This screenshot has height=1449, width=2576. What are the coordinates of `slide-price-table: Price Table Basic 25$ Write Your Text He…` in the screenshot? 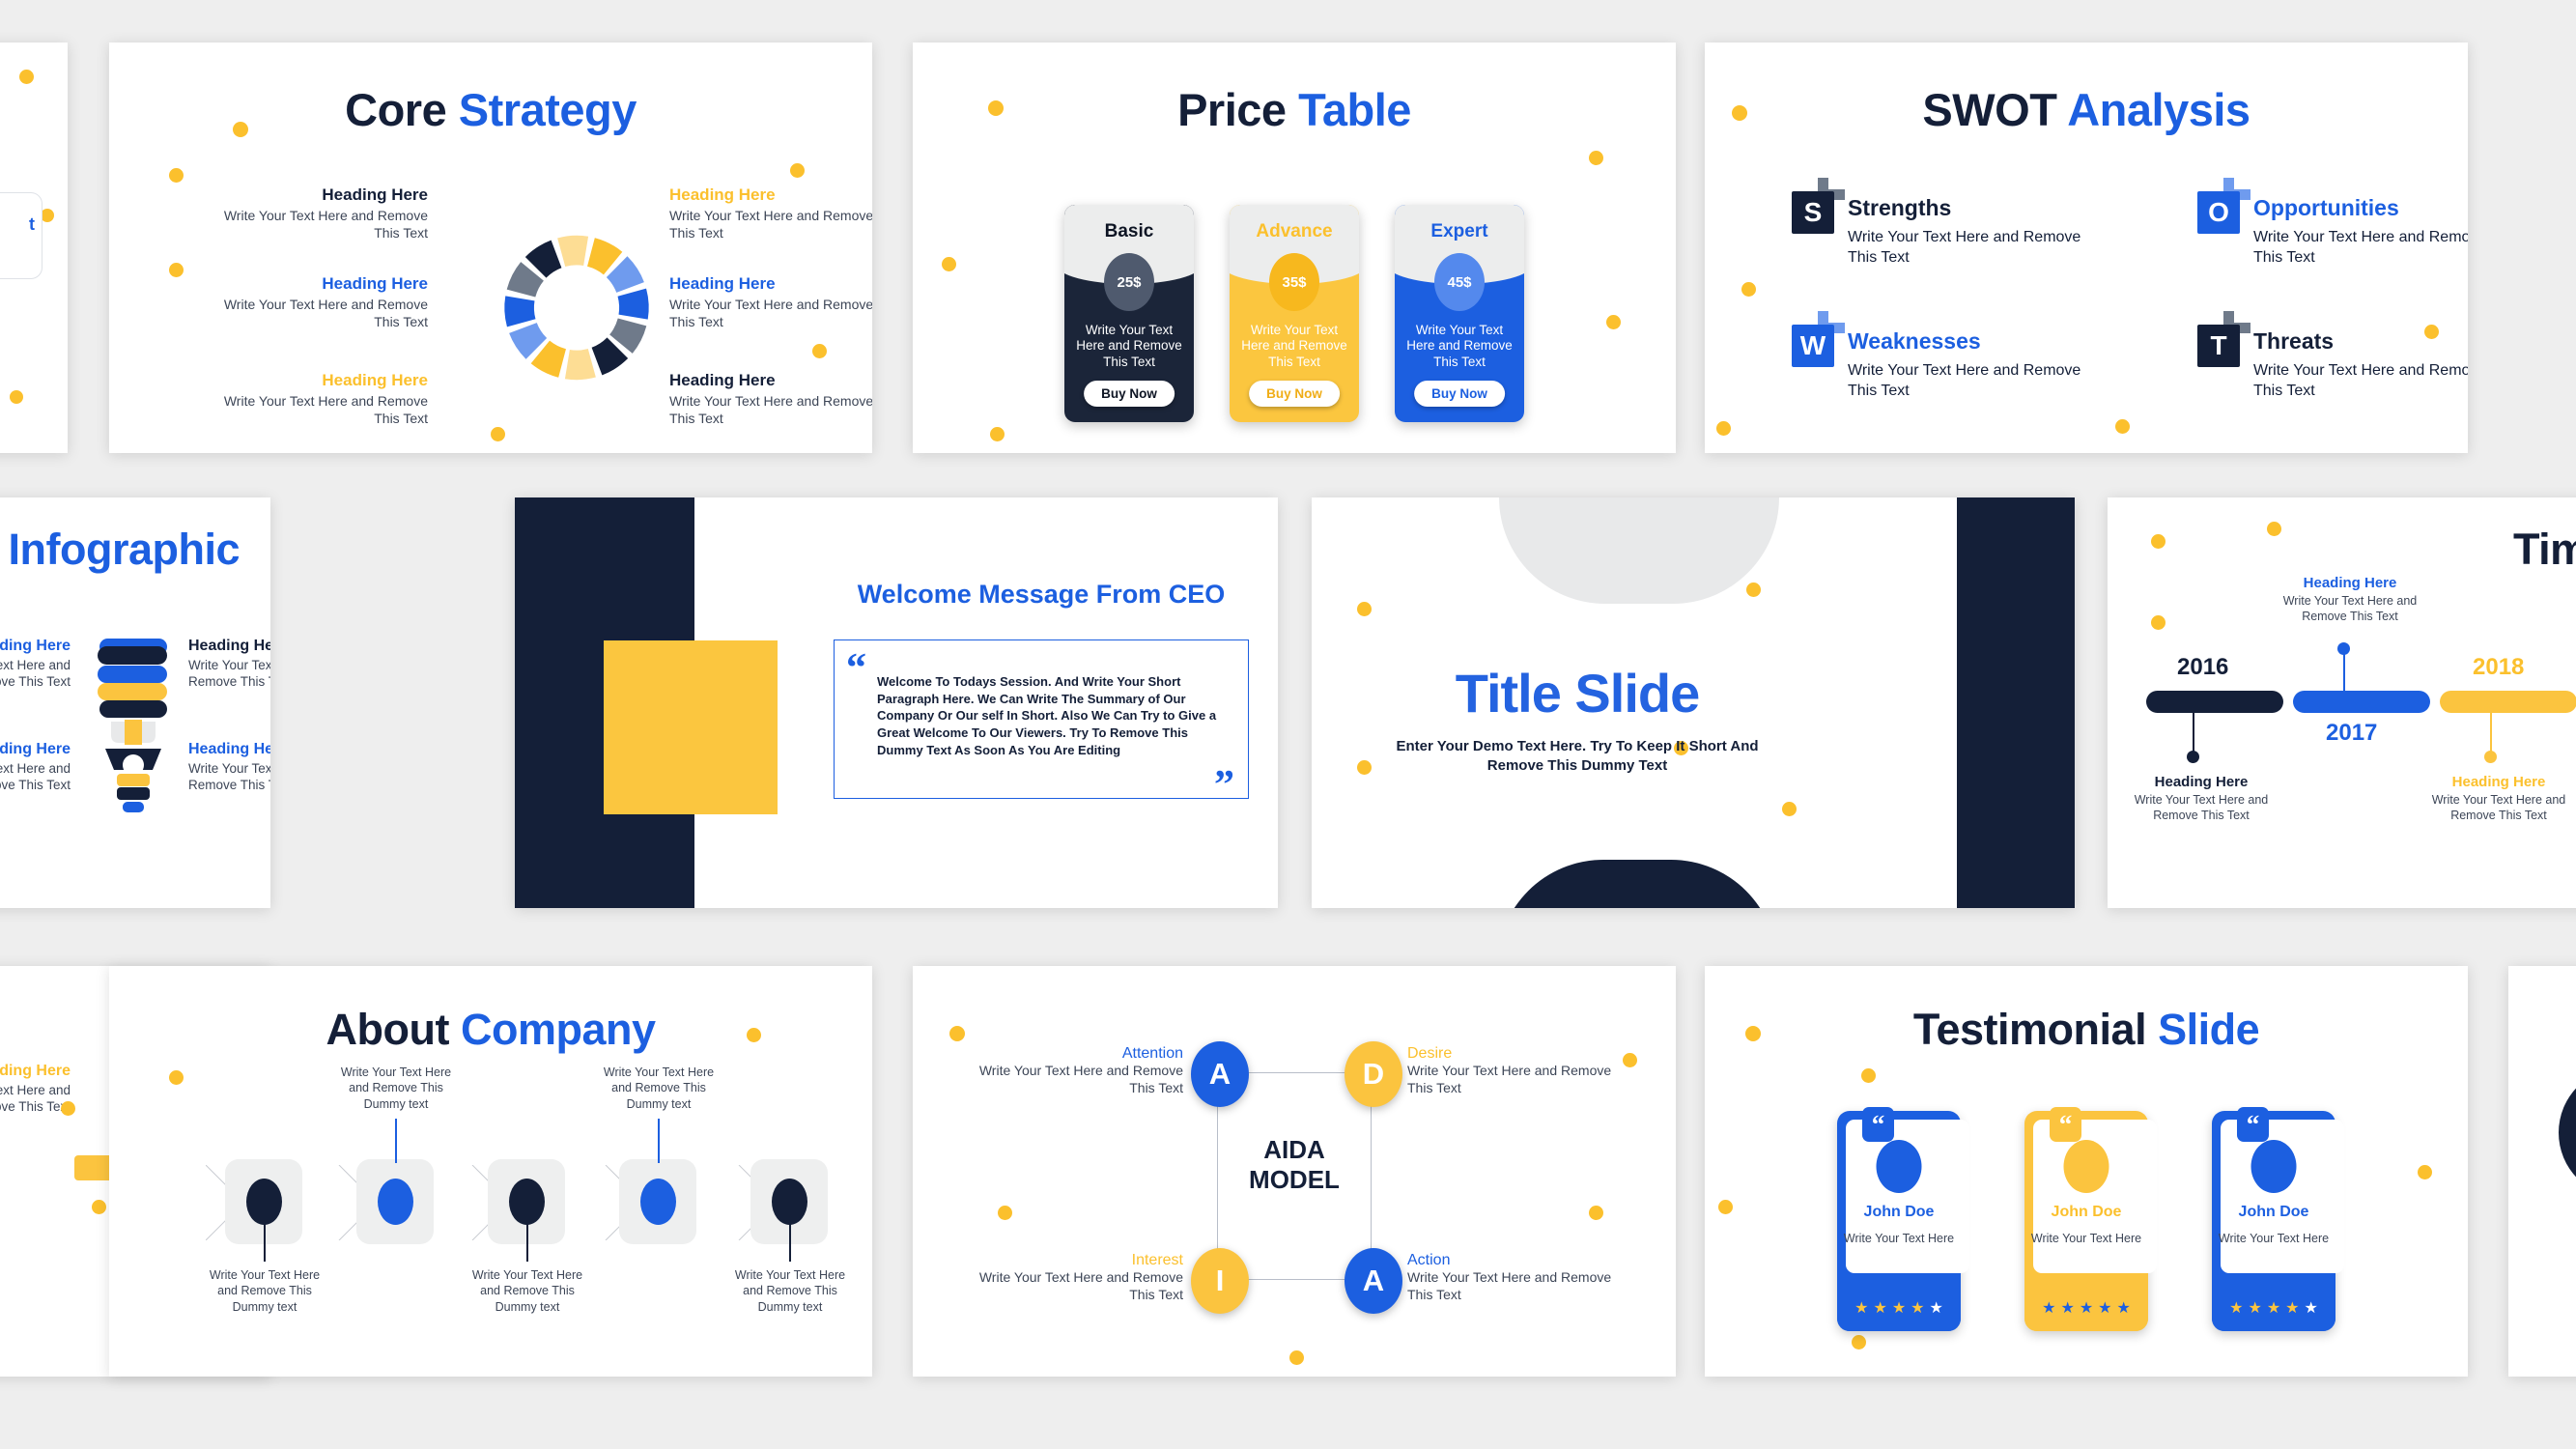 It's located at (1294, 248).